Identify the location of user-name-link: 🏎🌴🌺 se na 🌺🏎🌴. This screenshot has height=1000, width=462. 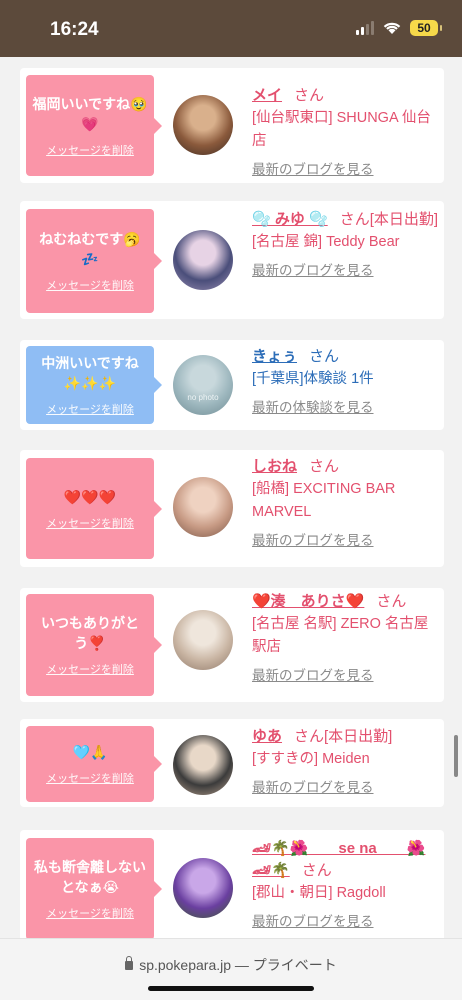
(338, 859).